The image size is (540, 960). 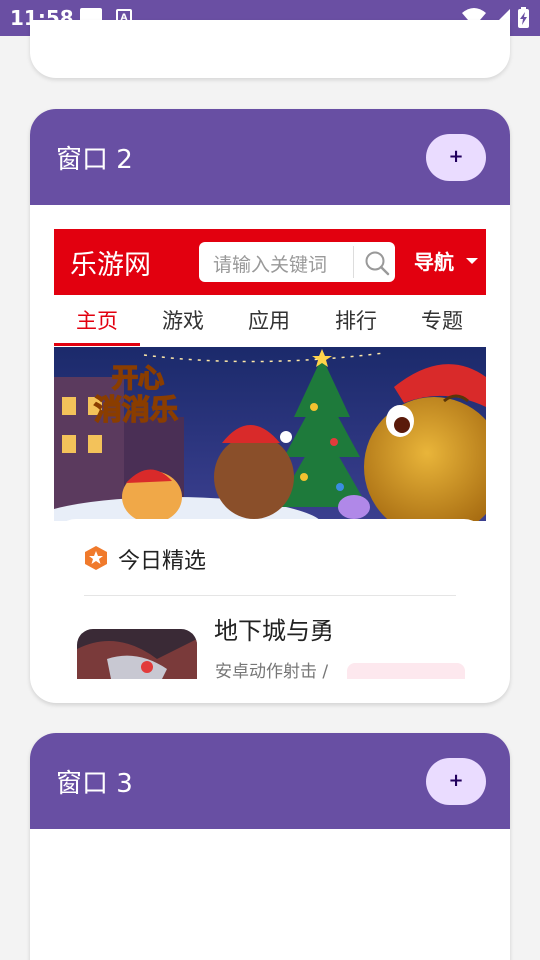 What do you see at coordinates (434, 260) in the screenshot?
I see `nav-menu-button: 导航` at bounding box center [434, 260].